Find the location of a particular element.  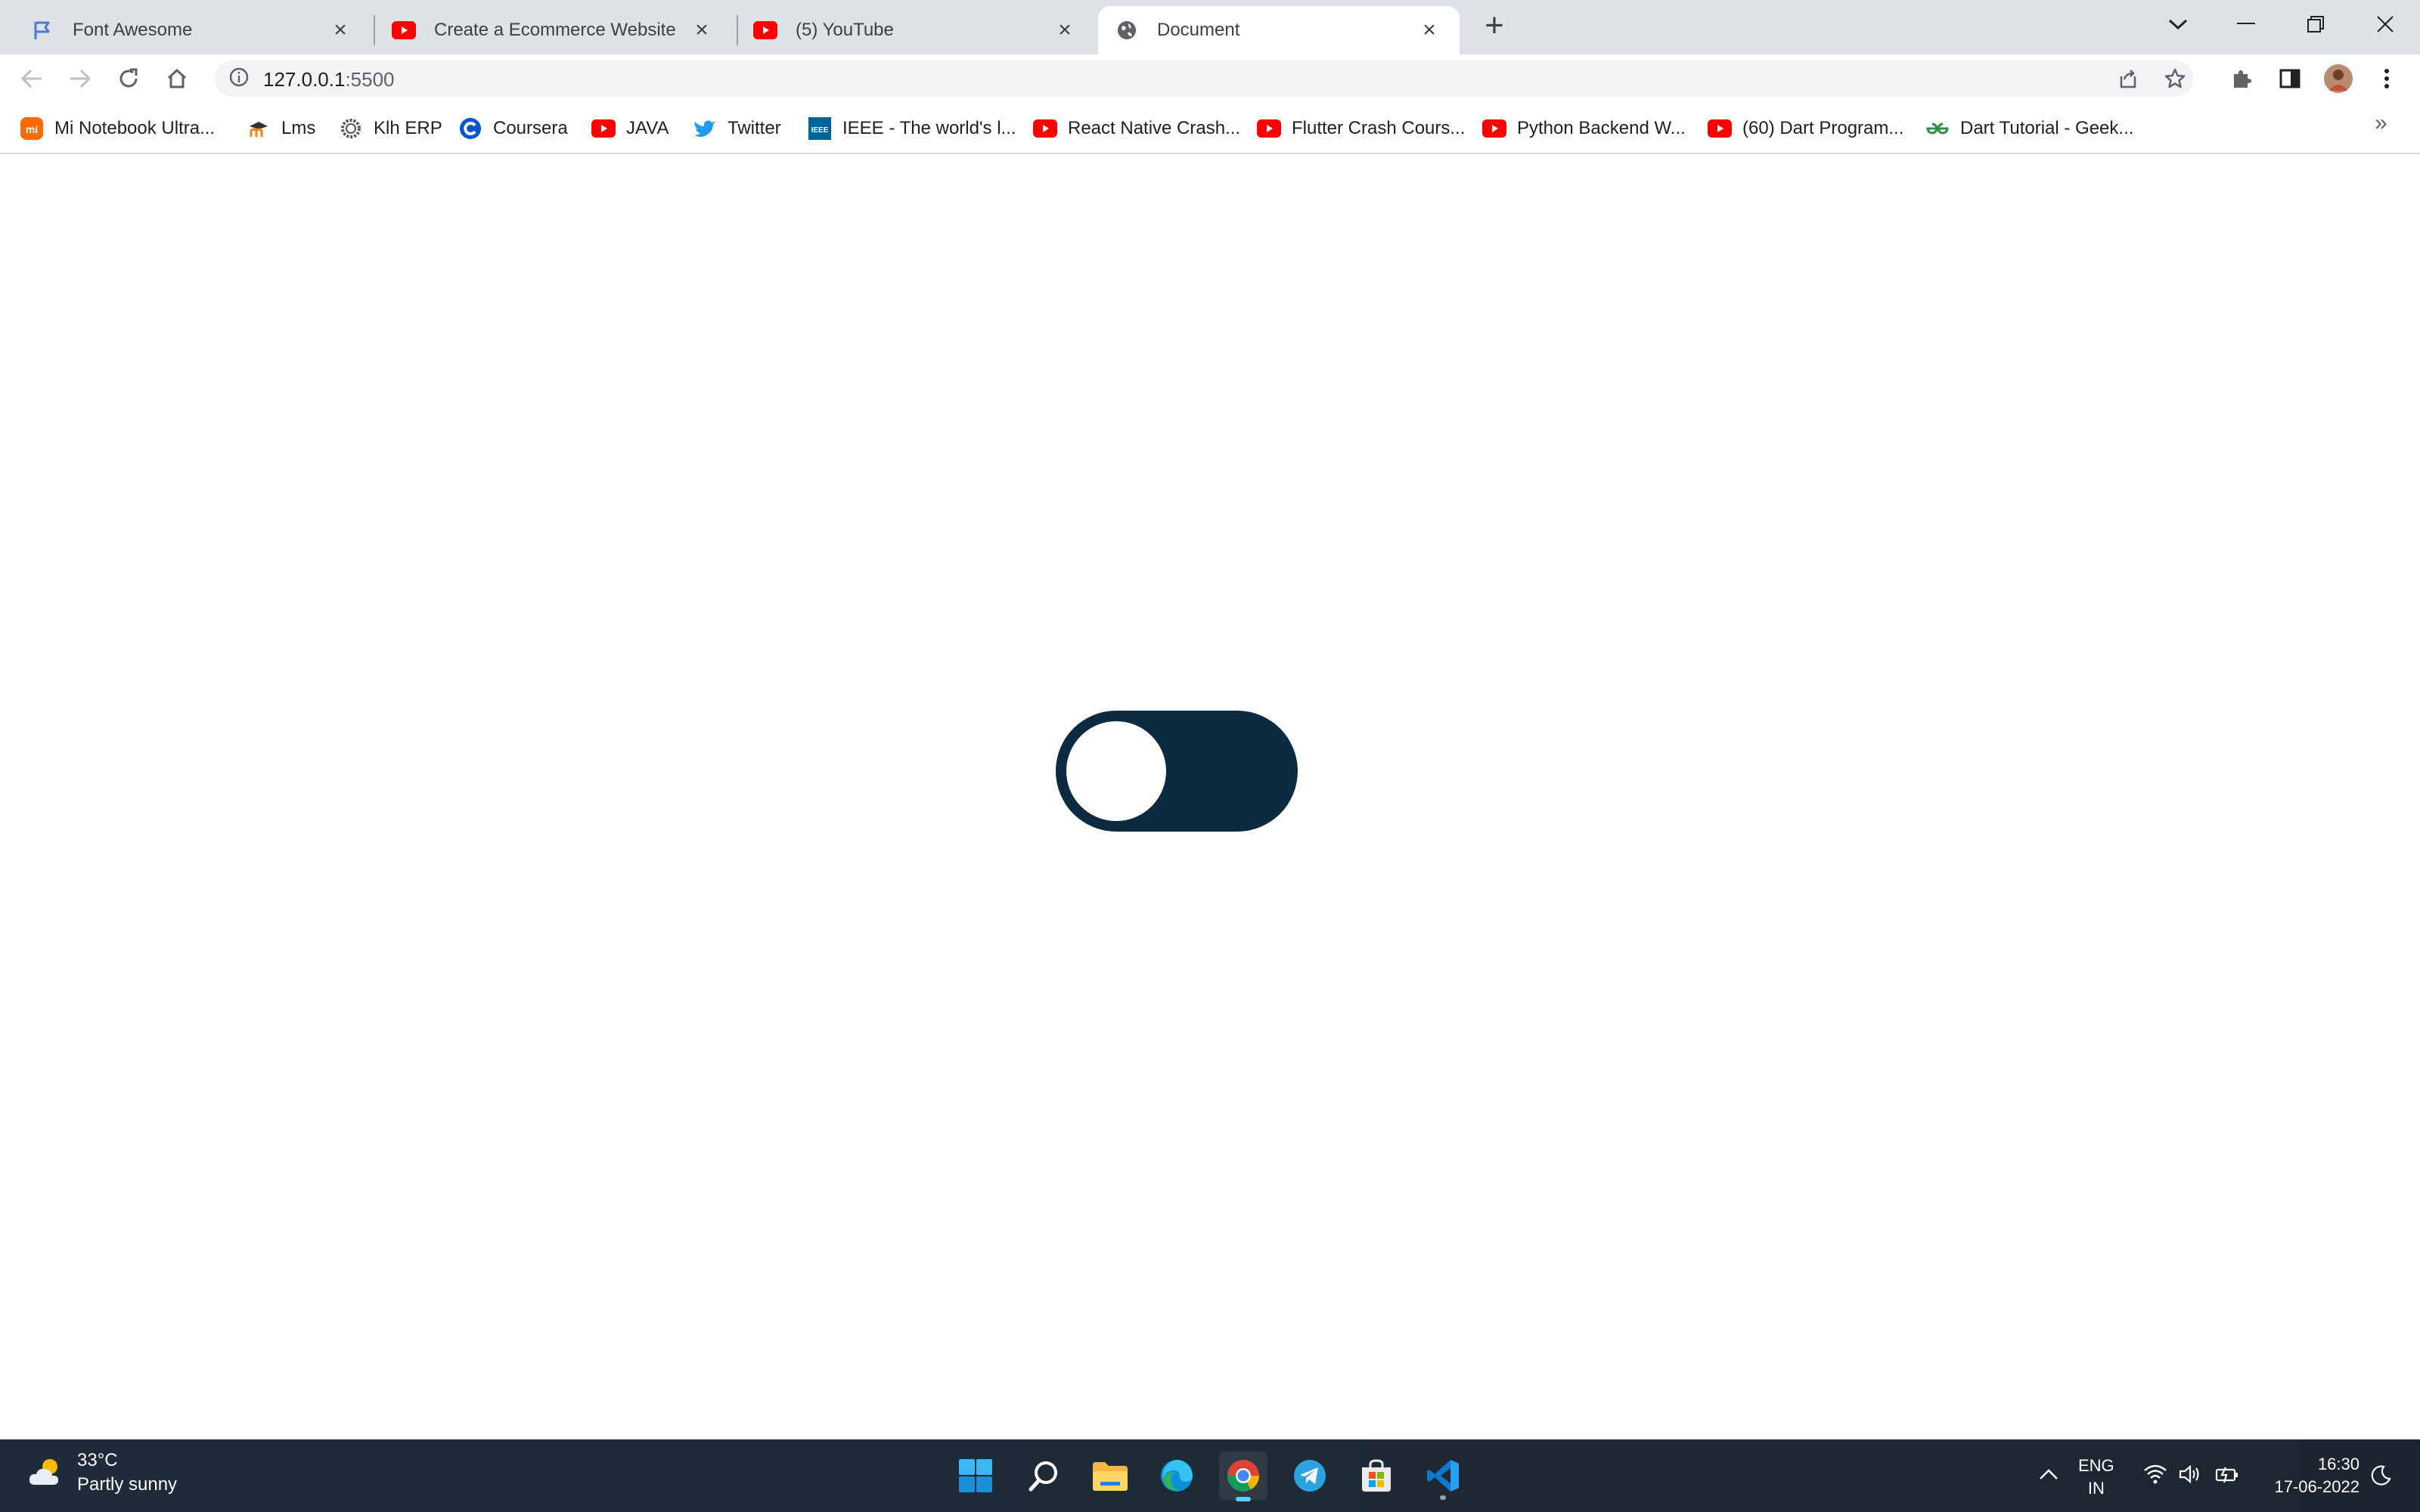

wifi-icon is located at coordinates (2155, 1476).